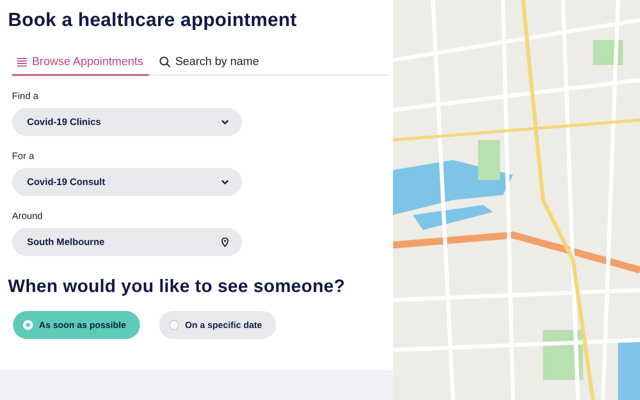 The width and height of the screenshot is (640, 400). I want to click on field-label: For a, so click(24, 156).